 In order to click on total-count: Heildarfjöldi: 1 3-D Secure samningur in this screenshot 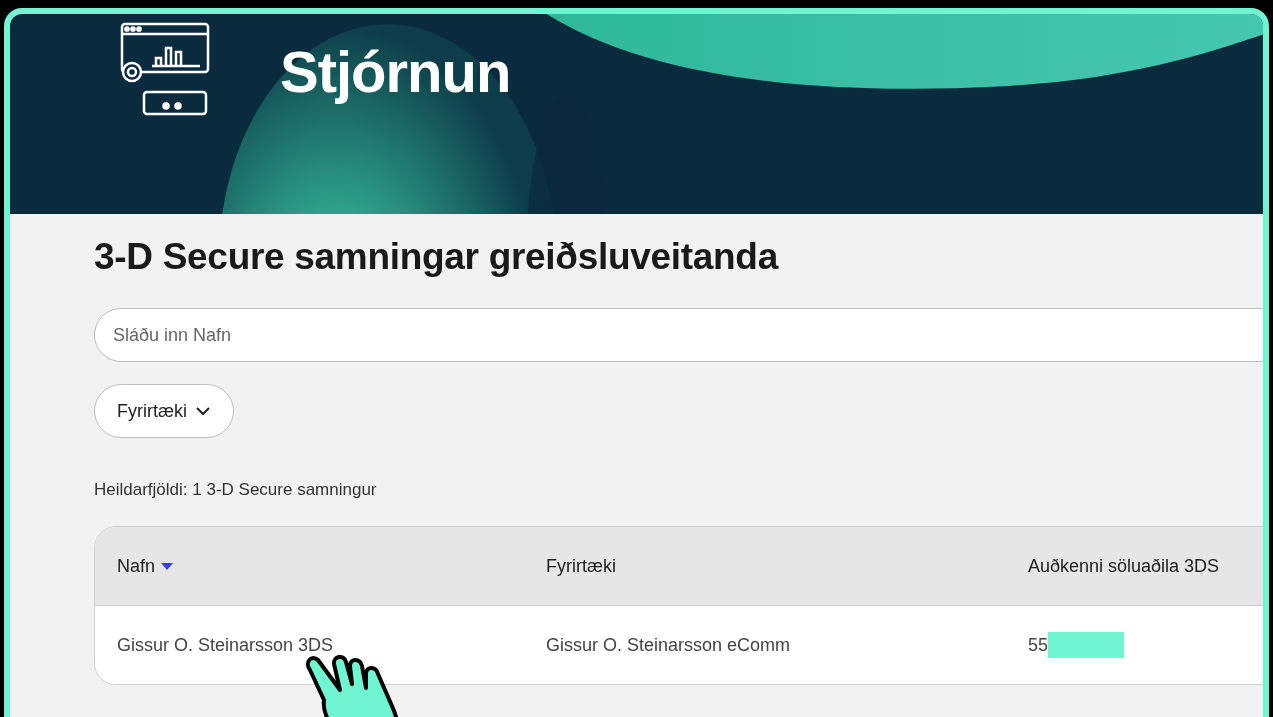, I will do `click(236, 490)`.